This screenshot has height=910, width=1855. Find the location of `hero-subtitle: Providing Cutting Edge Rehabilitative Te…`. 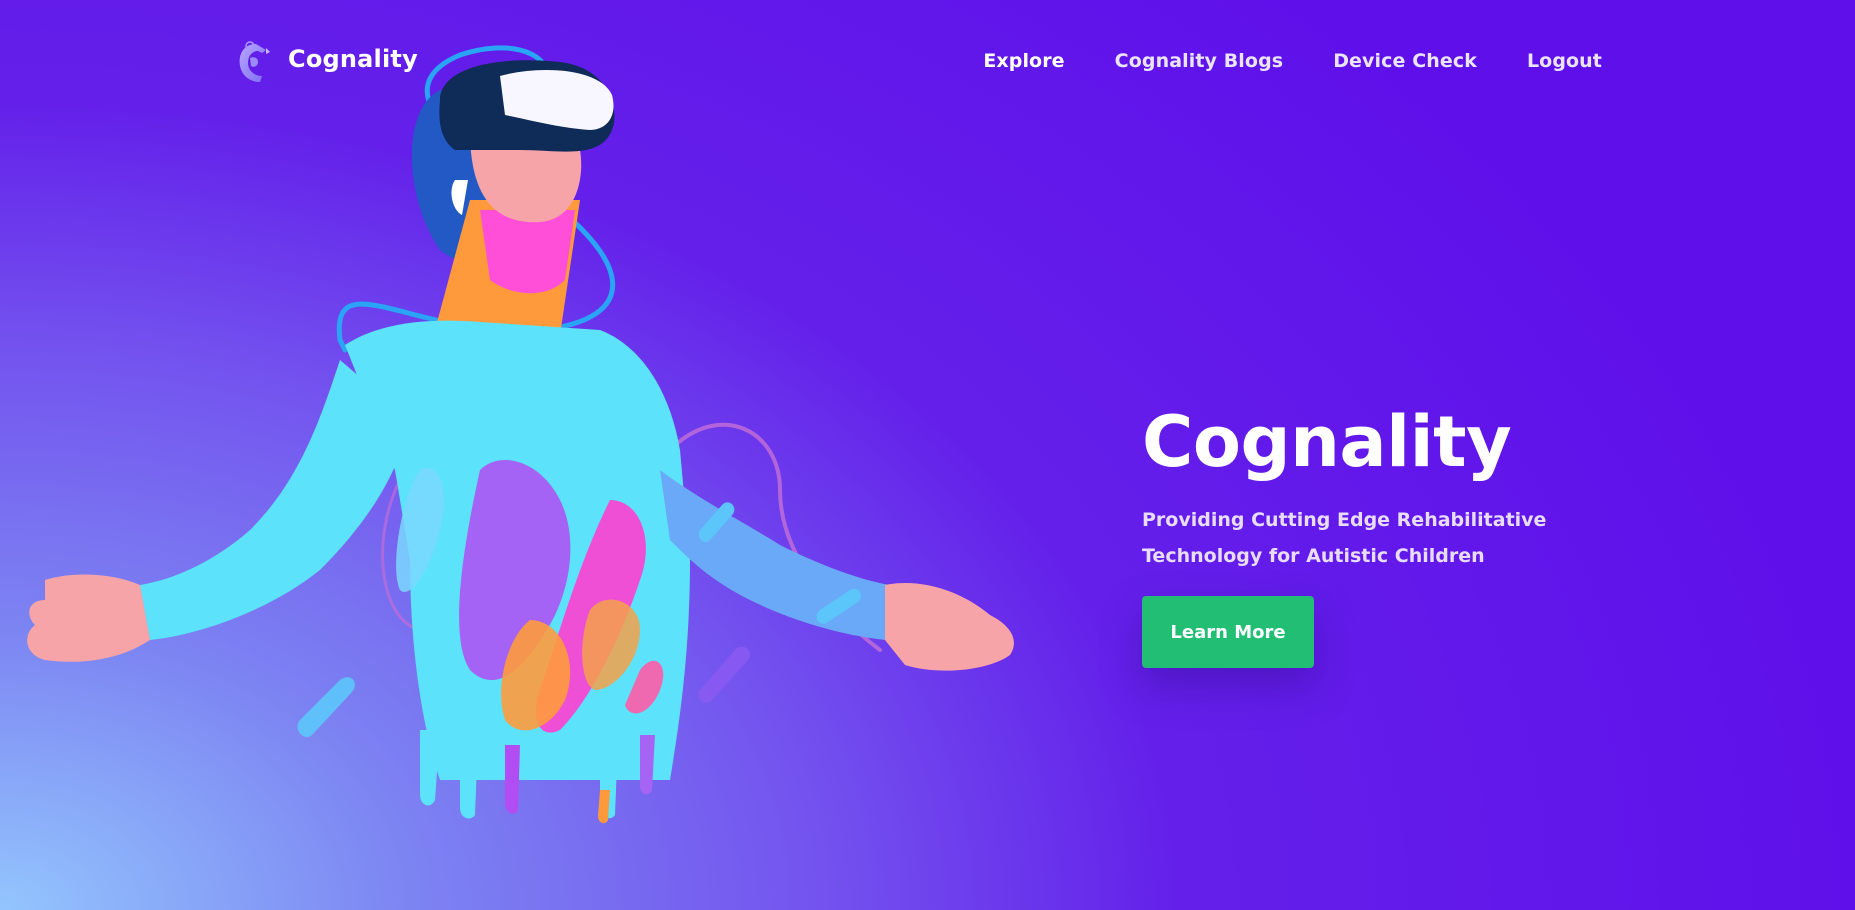

hero-subtitle: Providing Cutting Edge Rehabilitative Te… is located at coordinates (1344, 538).